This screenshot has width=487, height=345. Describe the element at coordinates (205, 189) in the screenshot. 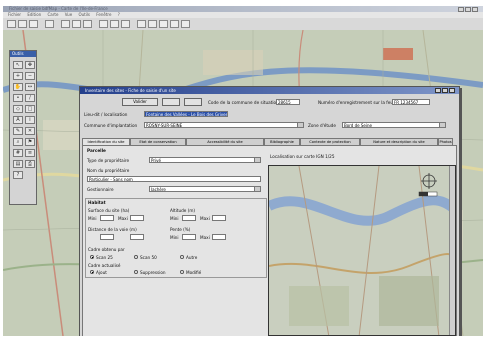

I see `usage-select: Jachère` at that location.